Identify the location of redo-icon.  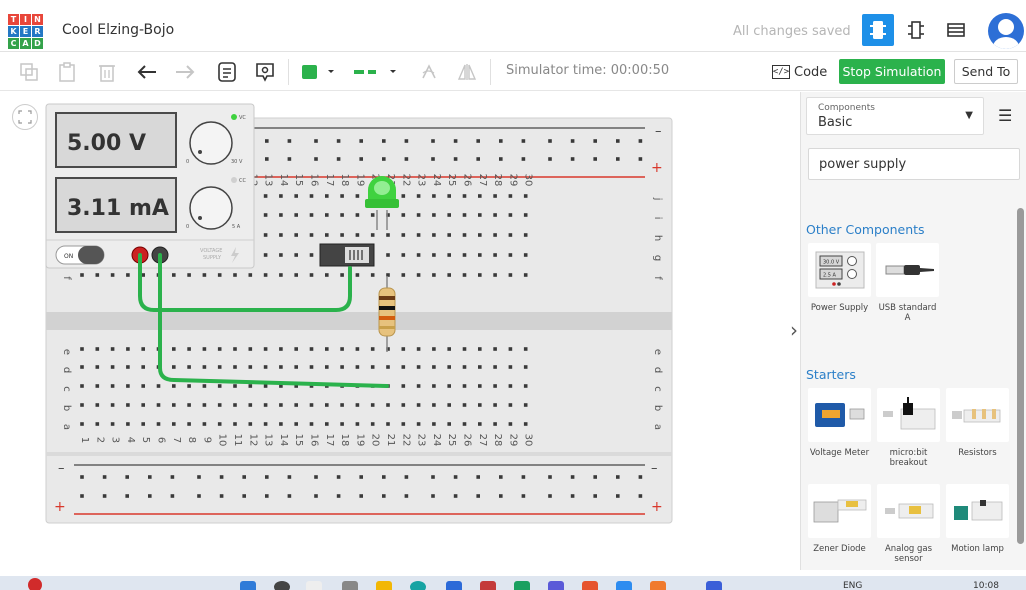
(185, 72).